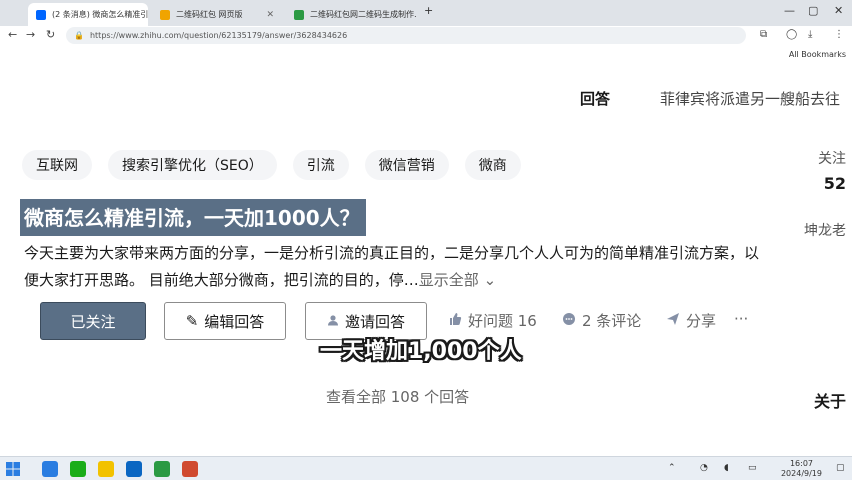  I want to click on taskbar-clock: 16:07 2024/9/19, so click(801, 469).